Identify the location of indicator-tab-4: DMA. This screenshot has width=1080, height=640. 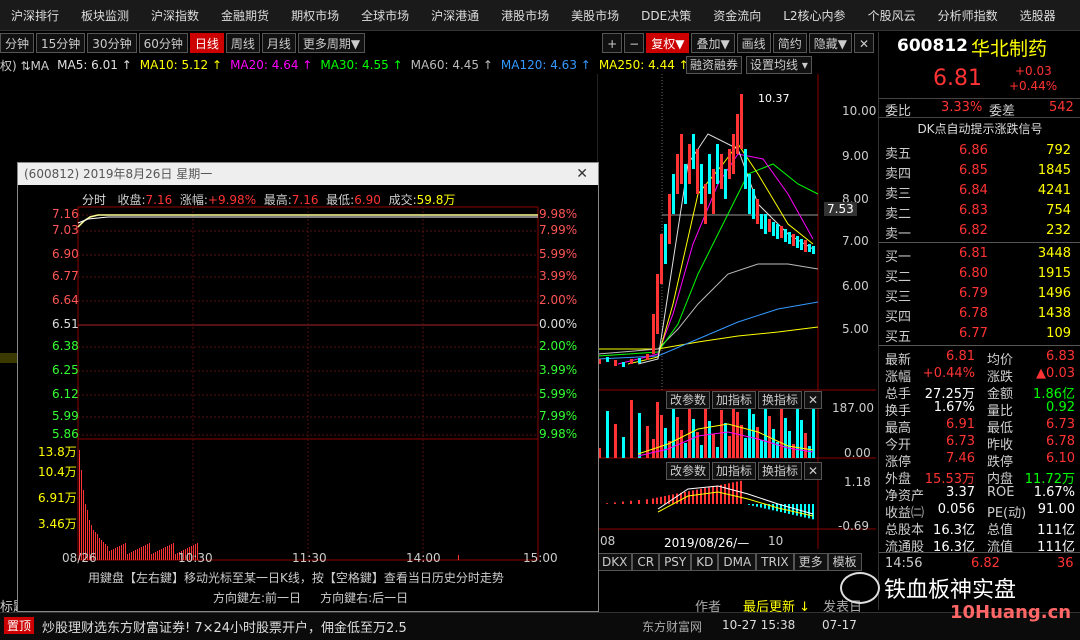
(737, 562).